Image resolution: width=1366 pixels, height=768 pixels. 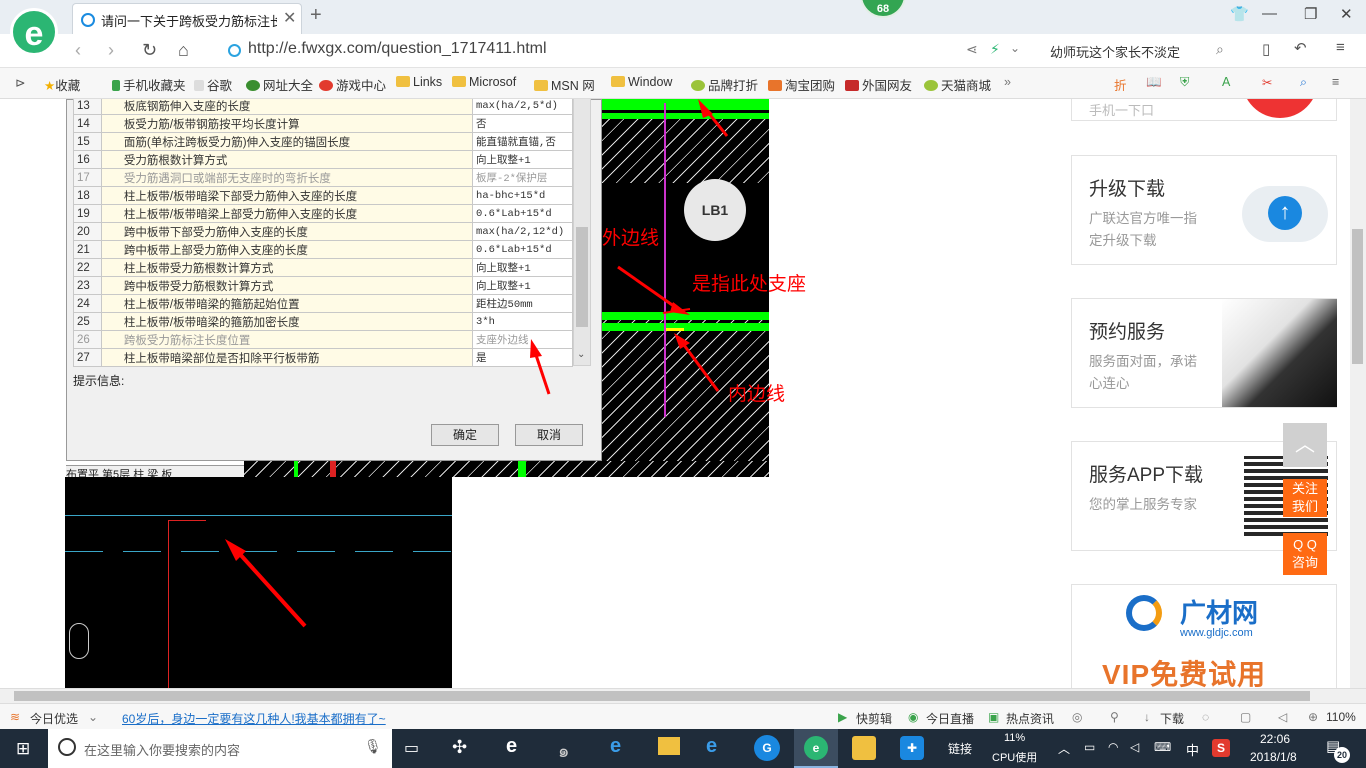 What do you see at coordinates (1342, 755) in the screenshot?
I see `notification-count: 20` at bounding box center [1342, 755].